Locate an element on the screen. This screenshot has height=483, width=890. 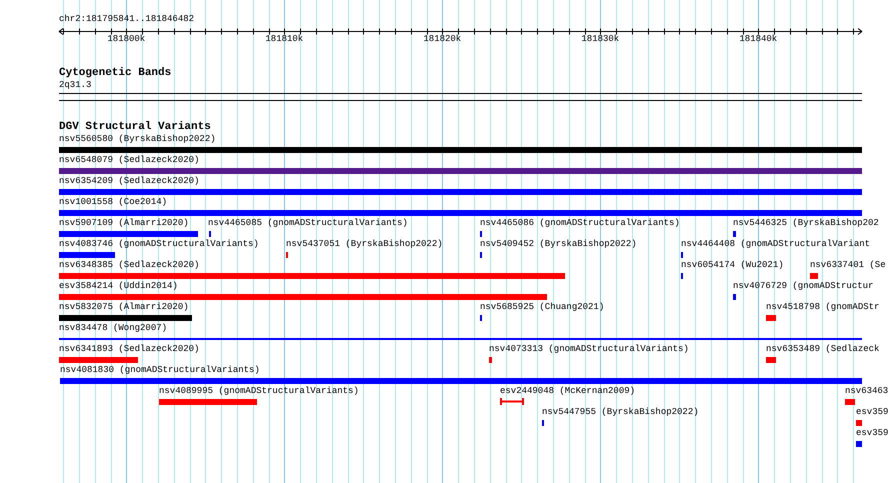
feature-label: esv2449048 (McKernan2009) is located at coordinates (568, 391).